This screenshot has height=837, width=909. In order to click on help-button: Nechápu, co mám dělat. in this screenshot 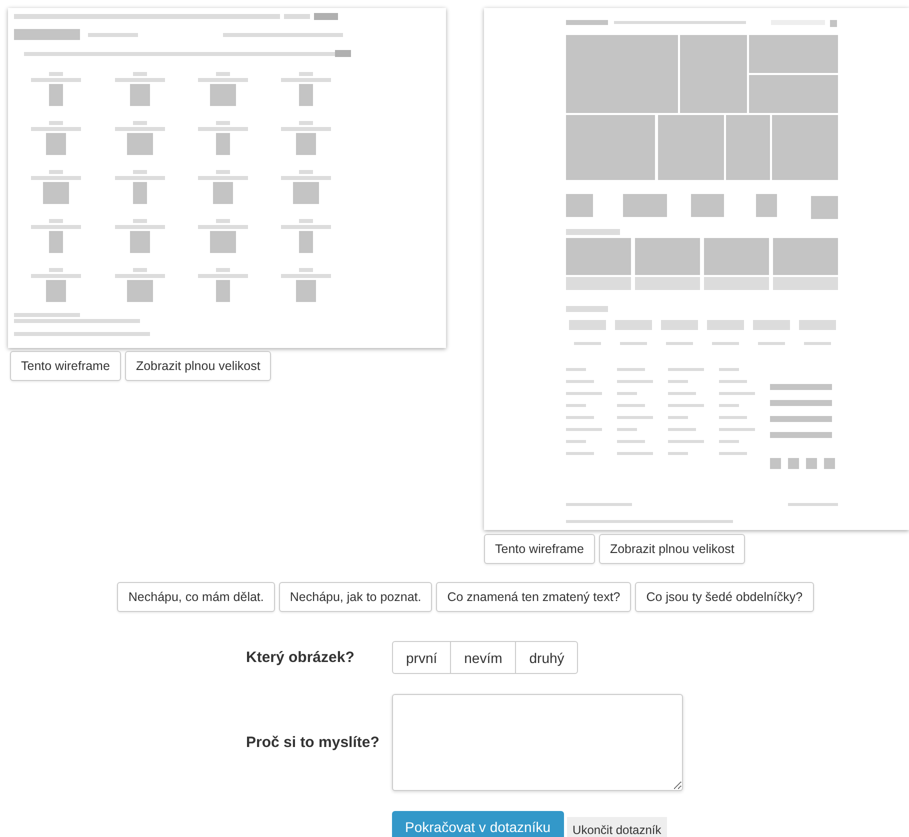, I will do `click(196, 597)`.